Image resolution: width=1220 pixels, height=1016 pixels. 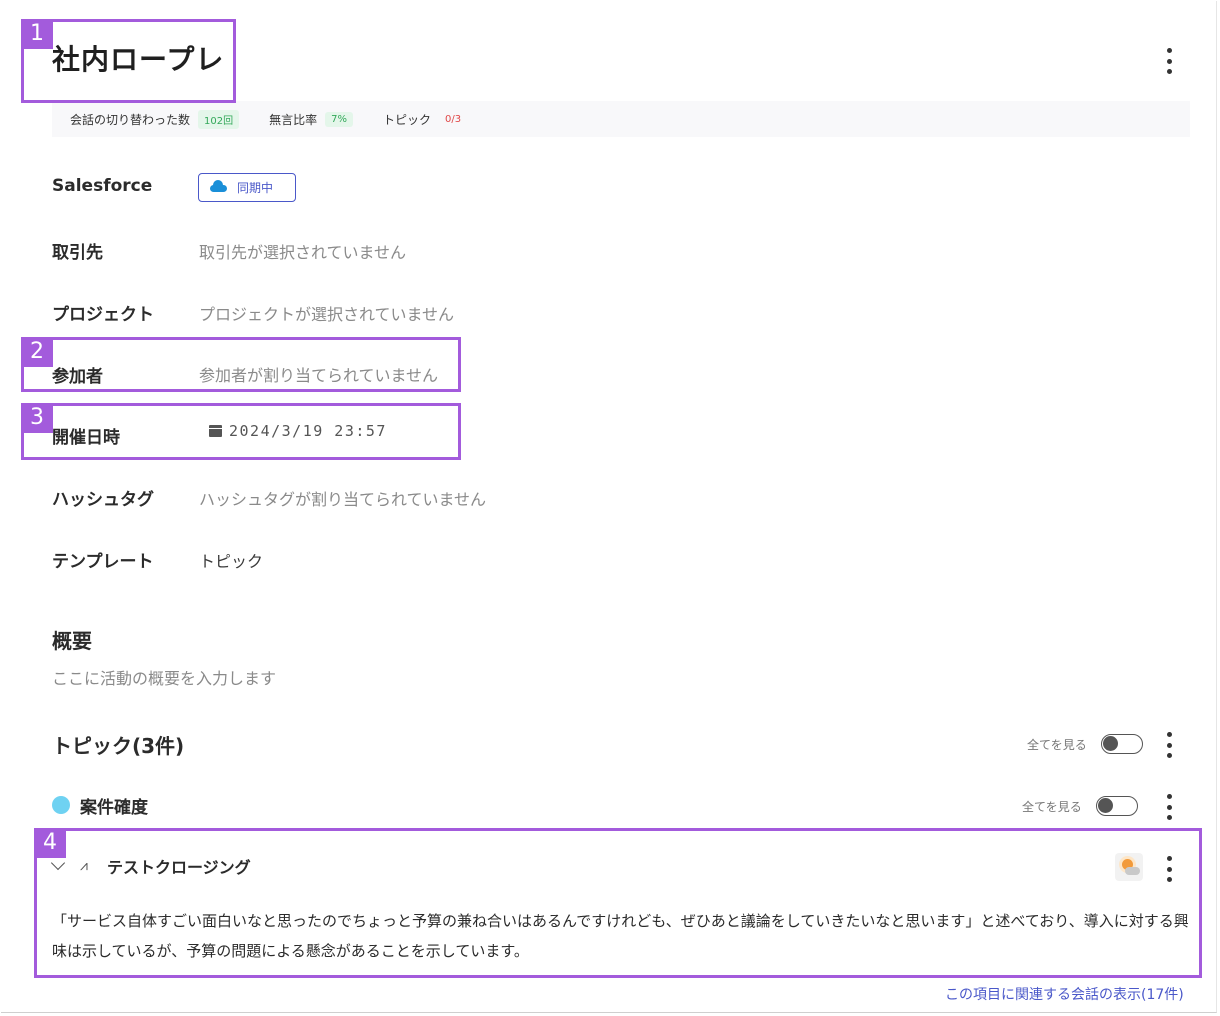 What do you see at coordinates (218, 186) in the screenshot?
I see `cloud-icon` at bounding box center [218, 186].